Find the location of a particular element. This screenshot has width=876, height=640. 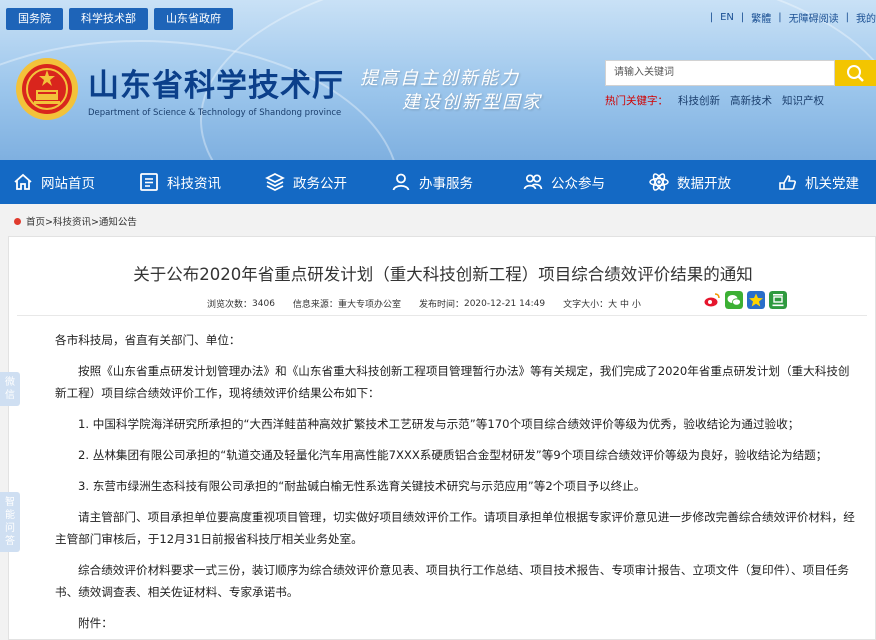

nav-label: 网站首页 is located at coordinates (68, 184).